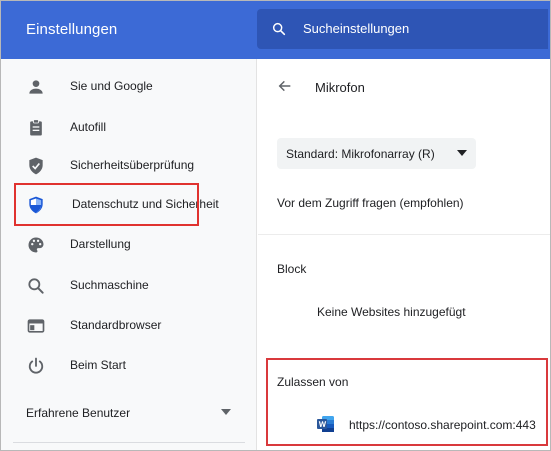 Image resolution: width=551 pixels, height=451 pixels. I want to click on sidebar-item-safety-check: Sicherheitsüberprüfung, so click(129, 166).